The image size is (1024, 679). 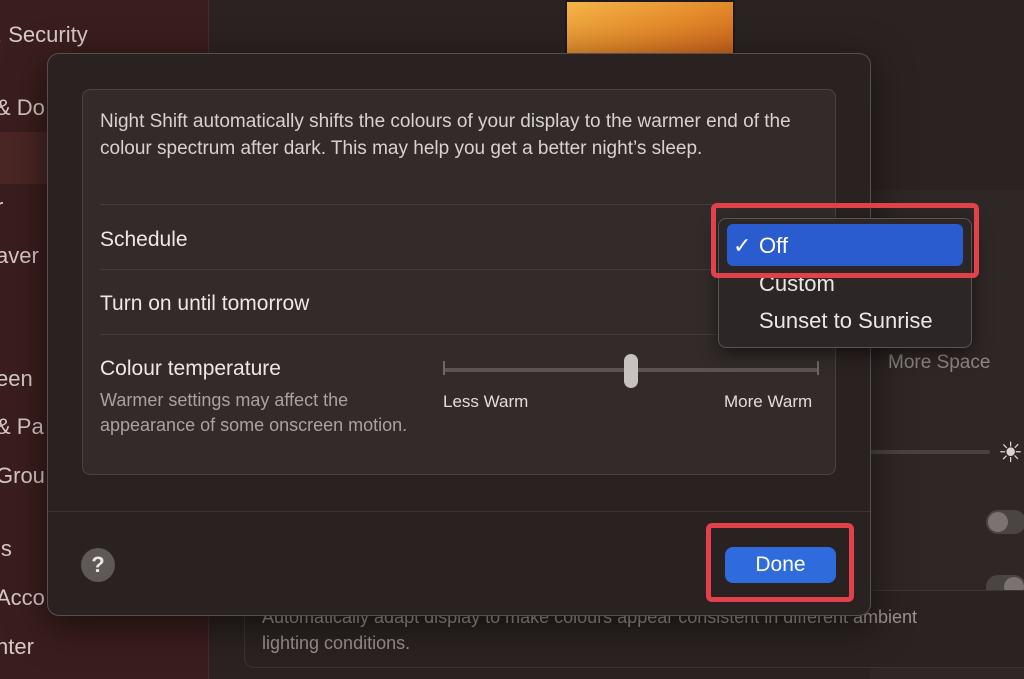 What do you see at coordinates (780, 562) in the screenshot?
I see `annotation-highlight-done` at bounding box center [780, 562].